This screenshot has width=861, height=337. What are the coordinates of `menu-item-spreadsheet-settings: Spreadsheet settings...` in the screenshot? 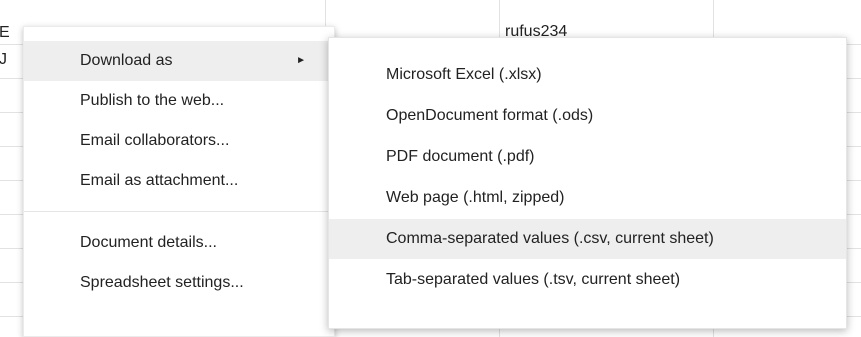 It's located at (179, 283).